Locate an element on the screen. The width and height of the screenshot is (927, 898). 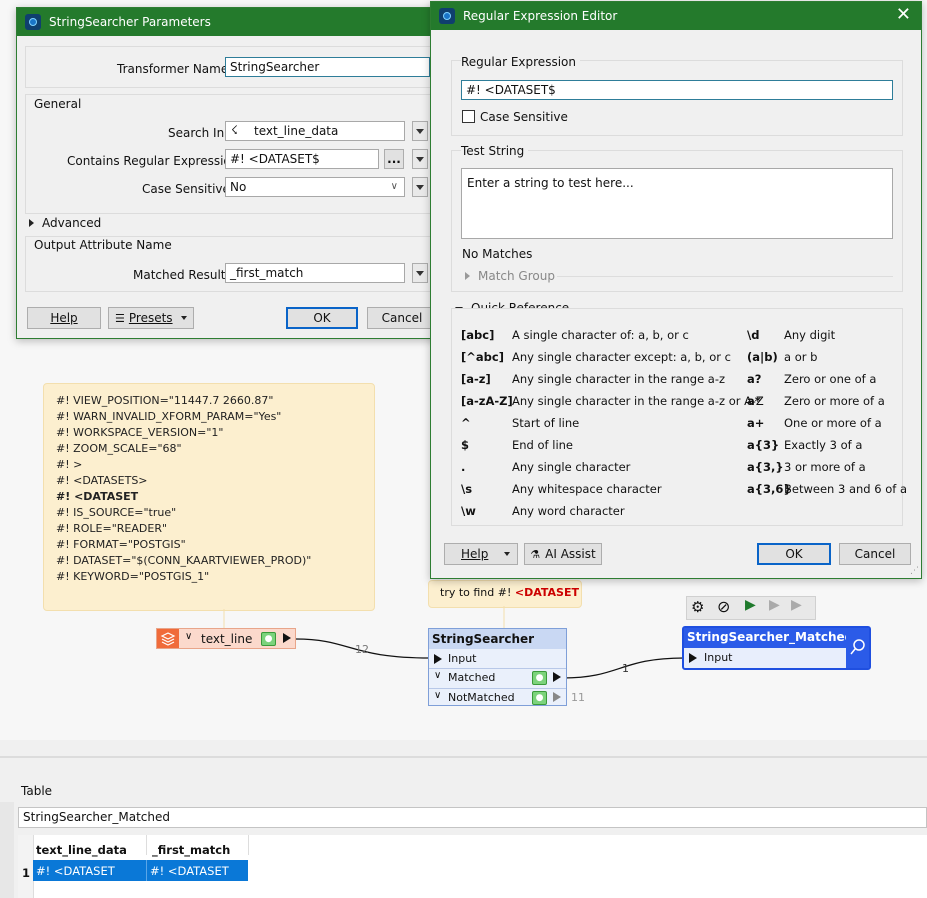
column-header: _first_match is located at coordinates (191, 850).